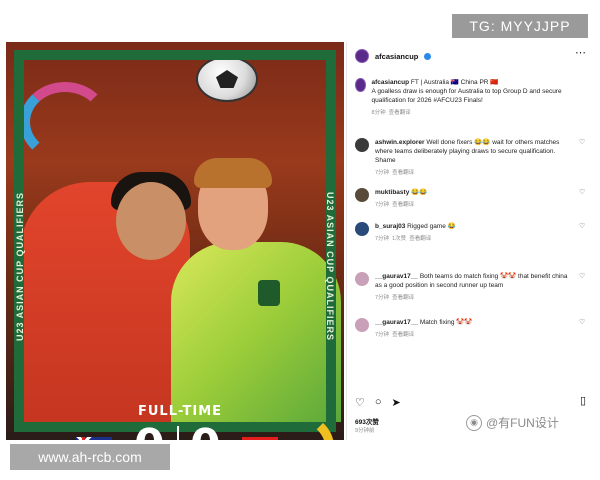  Describe the element at coordinates (400, 142) in the screenshot. I see `comment-username: ashwin.explorer` at that location.